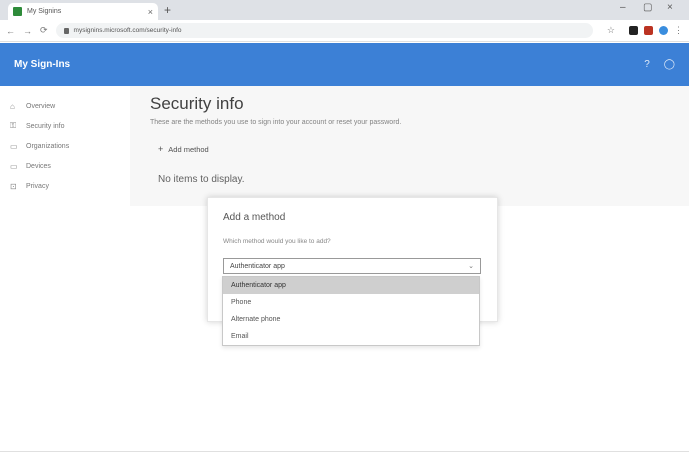 The image size is (689, 452). I want to click on star-icon: ☆, so click(611, 30).